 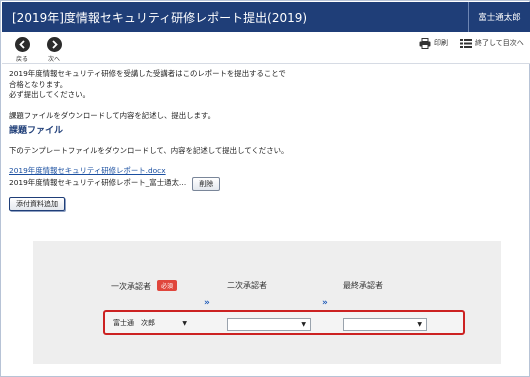 I want to click on user-name: 富士通太郎, so click(x=499, y=17).